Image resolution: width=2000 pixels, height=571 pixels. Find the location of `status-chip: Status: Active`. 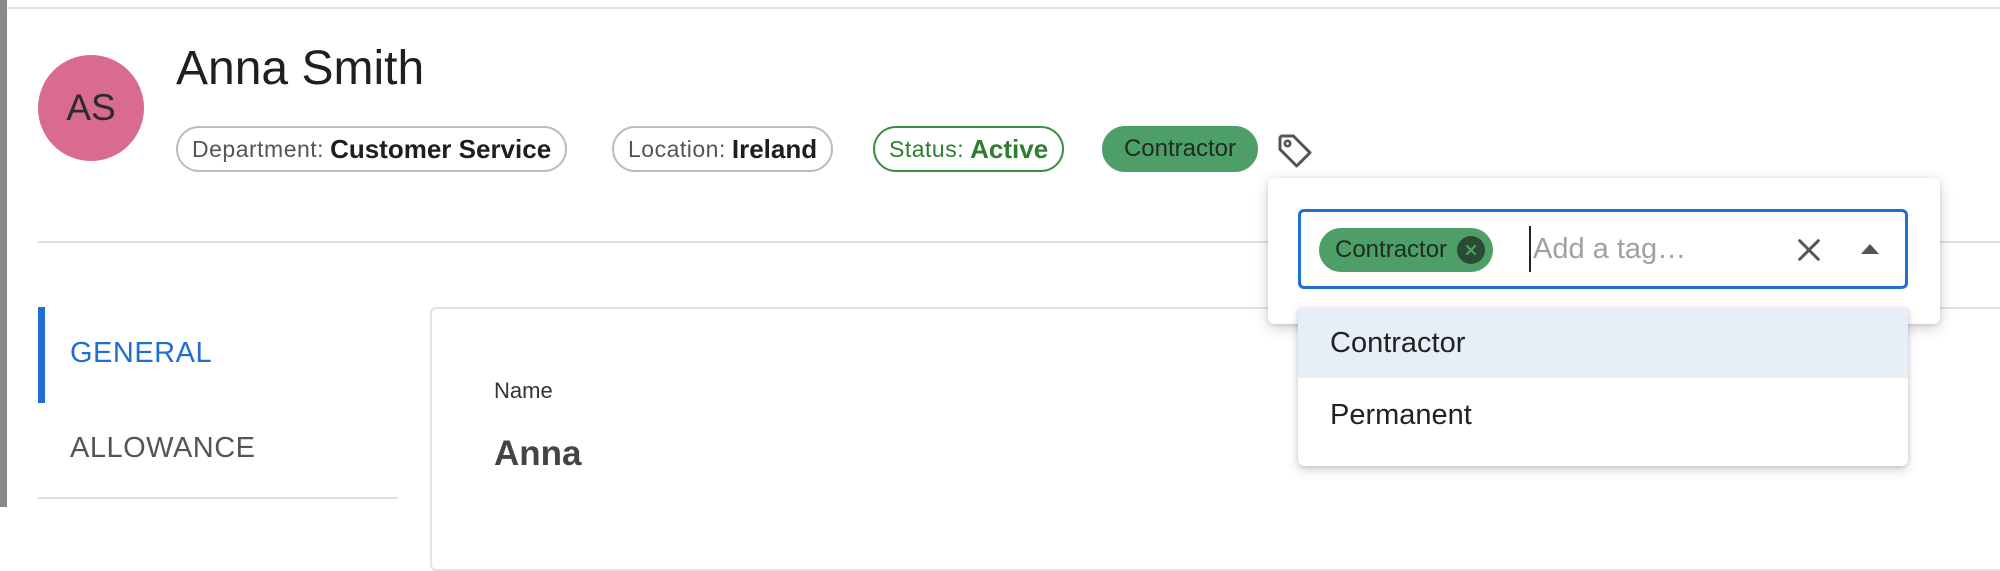

status-chip: Status: Active is located at coordinates (969, 149).